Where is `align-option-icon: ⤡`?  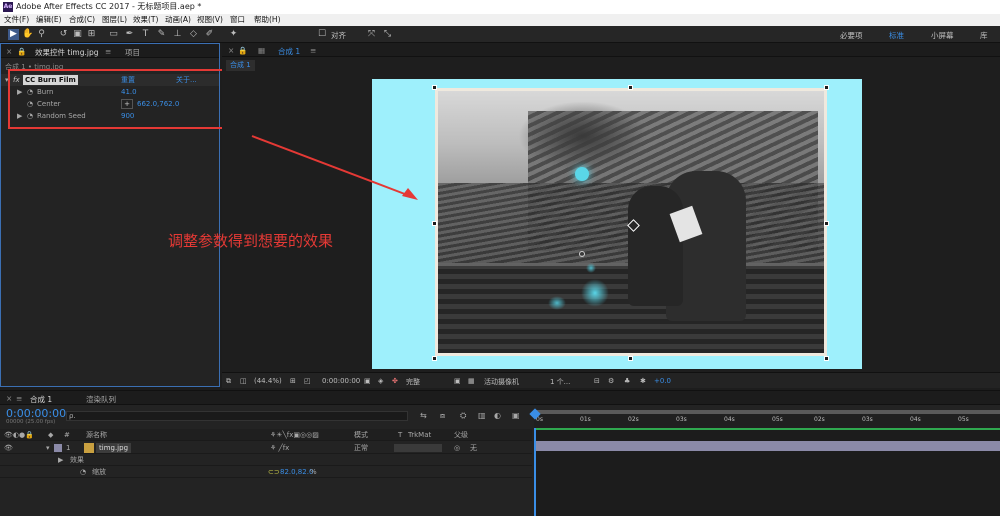 align-option-icon: ⤡ is located at coordinates (387, 34).